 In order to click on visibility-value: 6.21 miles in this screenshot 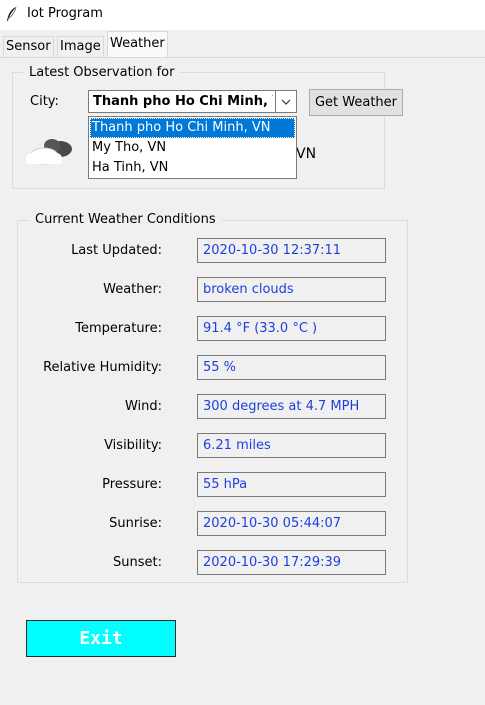, I will do `click(291, 445)`.